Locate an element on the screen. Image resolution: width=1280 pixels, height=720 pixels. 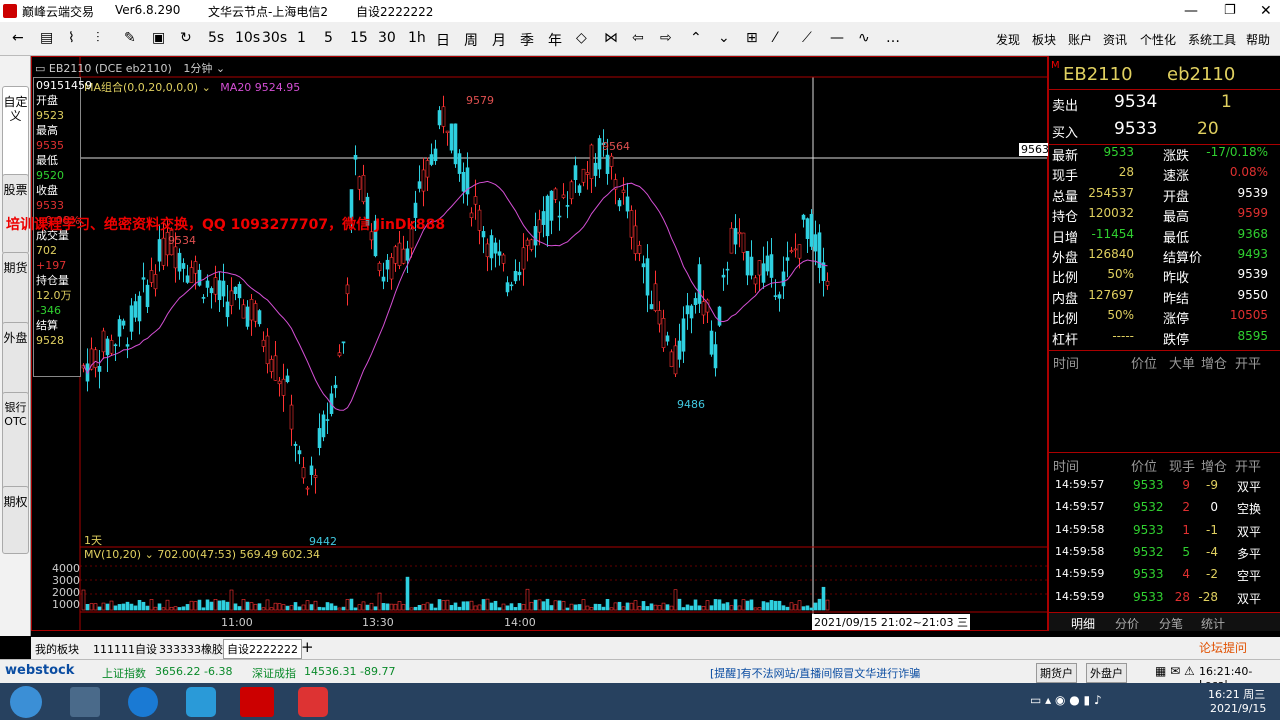
custom-group: 自设2222222 is located at coordinates (395, 12).